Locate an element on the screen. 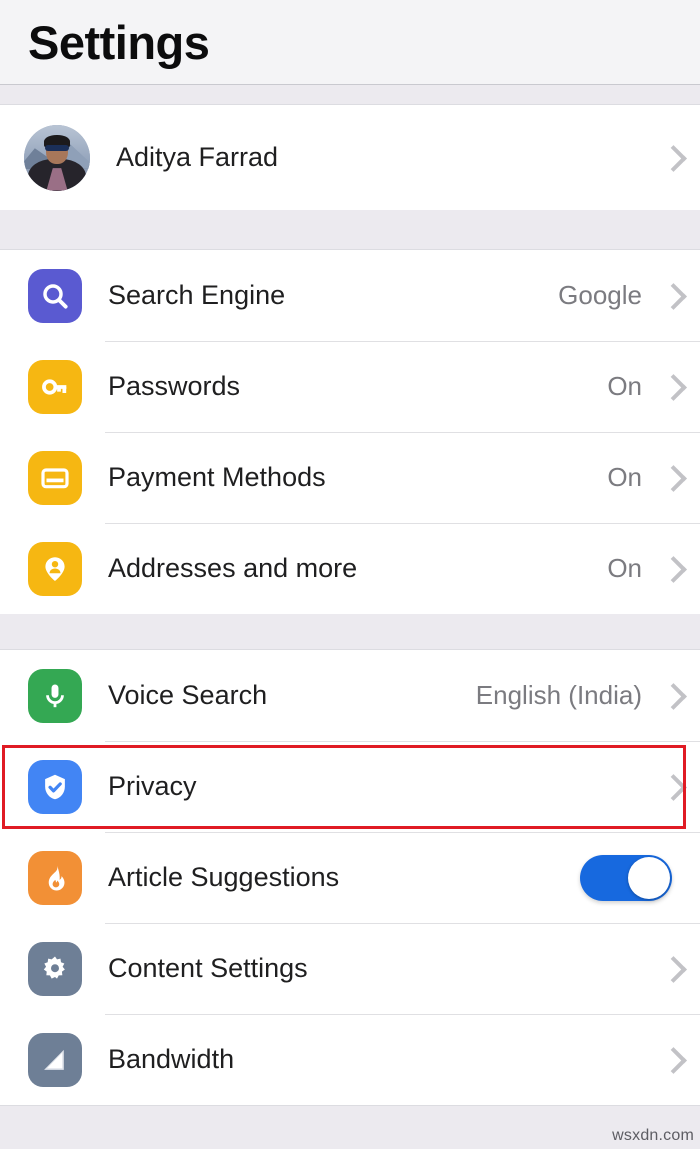  signal-bars-icon is located at coordinates (55, 1059).